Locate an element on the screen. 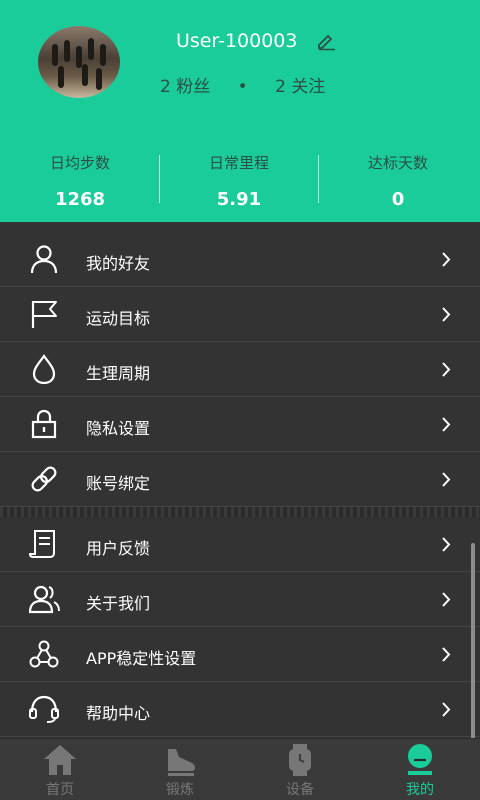  lock-icon is located at coordinates (44, 424).